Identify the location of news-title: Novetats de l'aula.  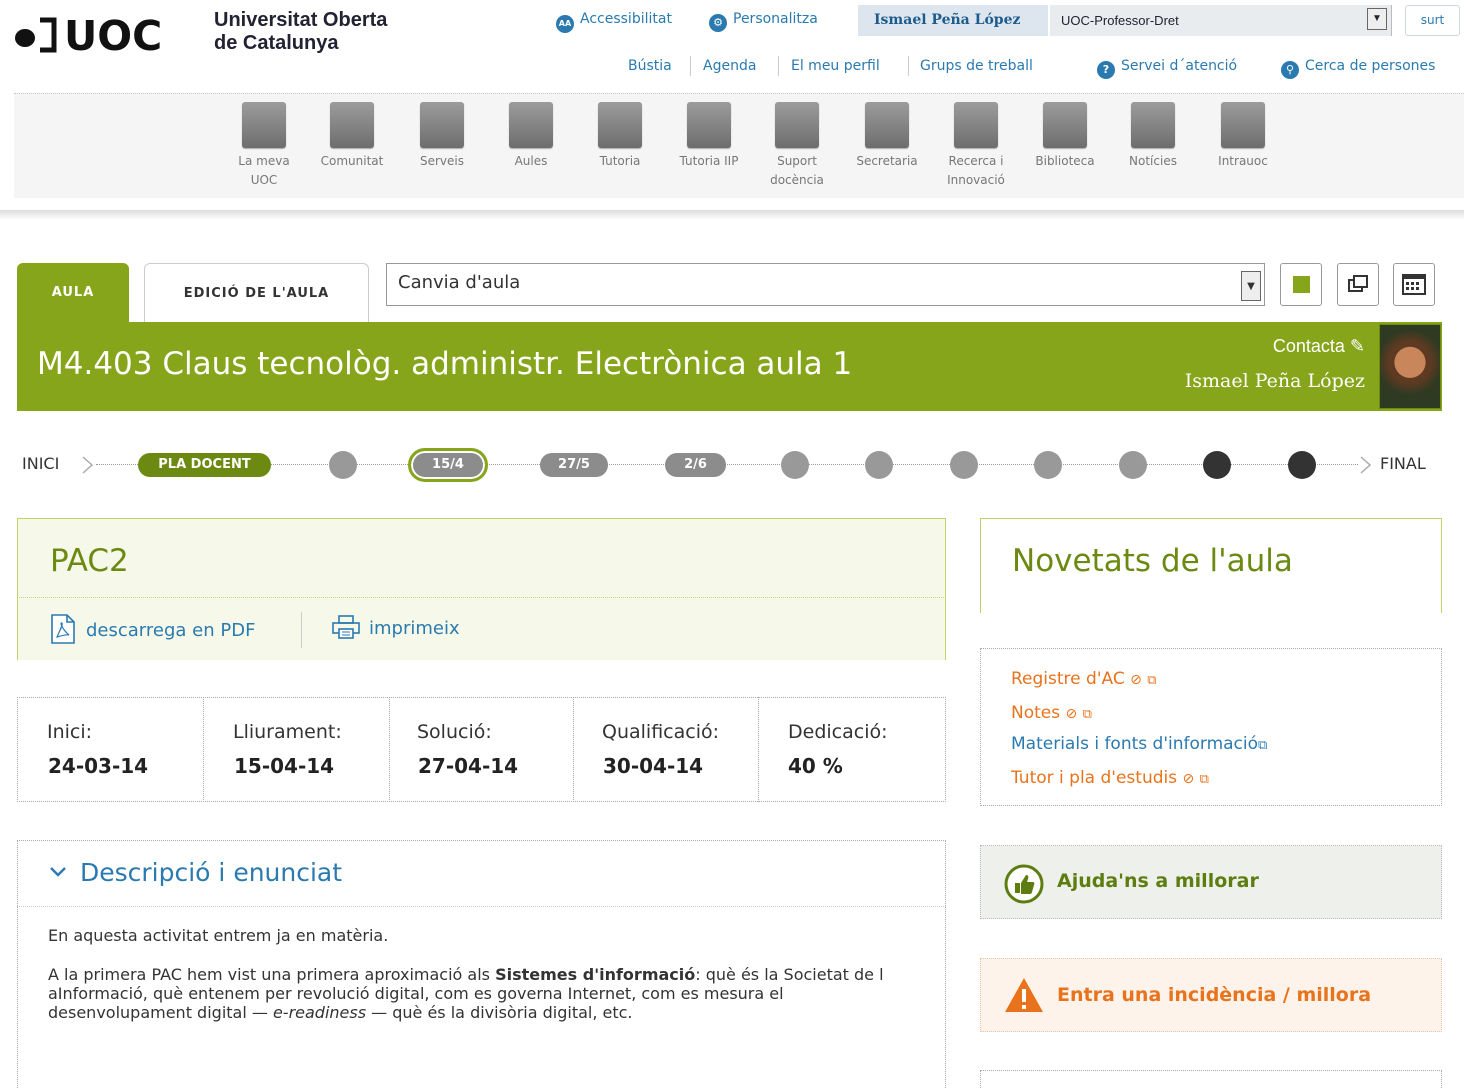
(1152, 561).